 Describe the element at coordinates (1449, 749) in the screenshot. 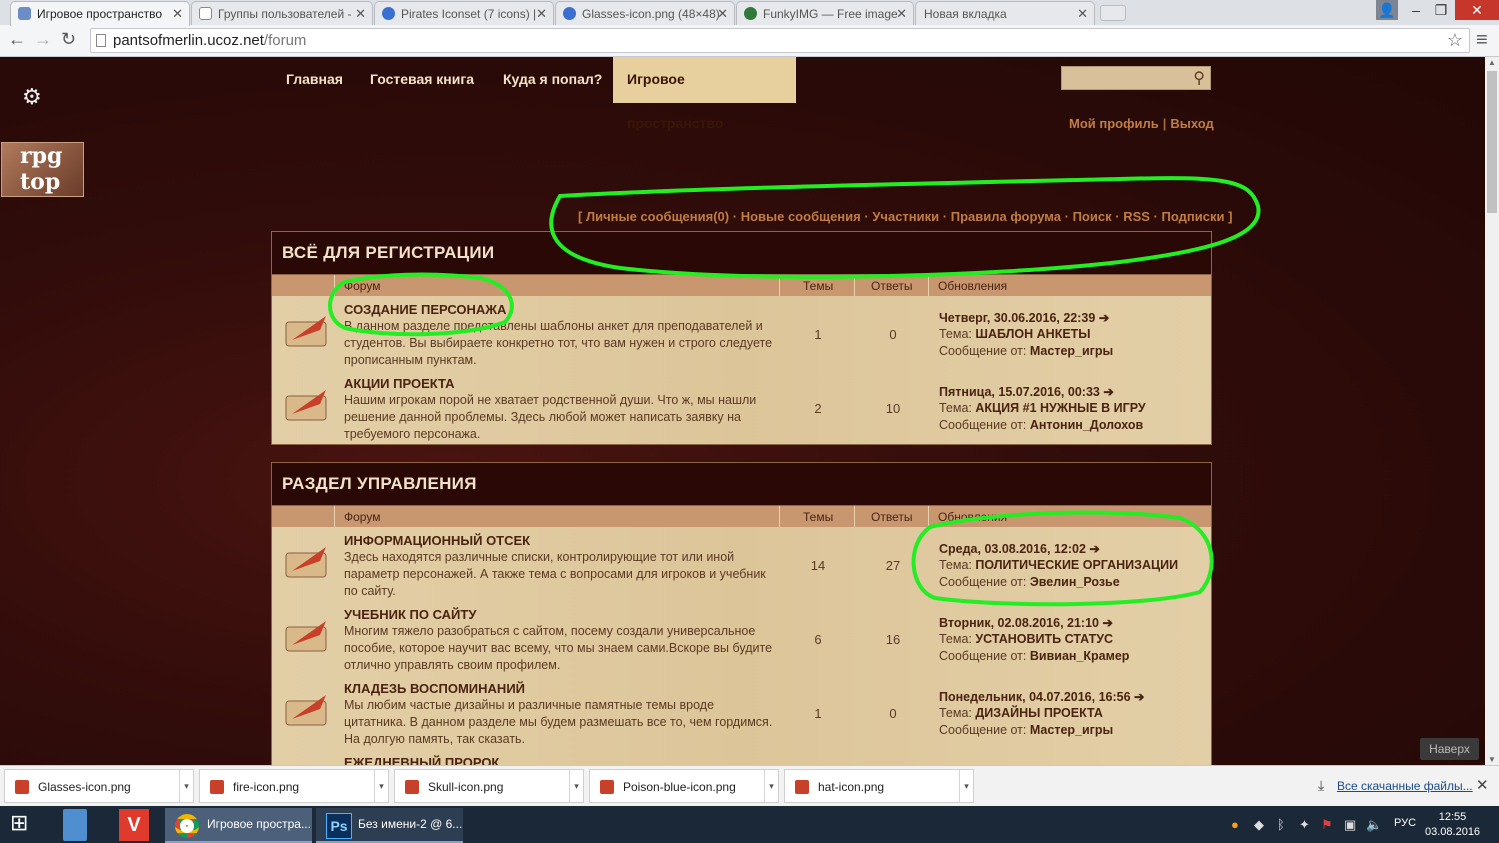

I see `back-to-top-button: Наверх` at that location.